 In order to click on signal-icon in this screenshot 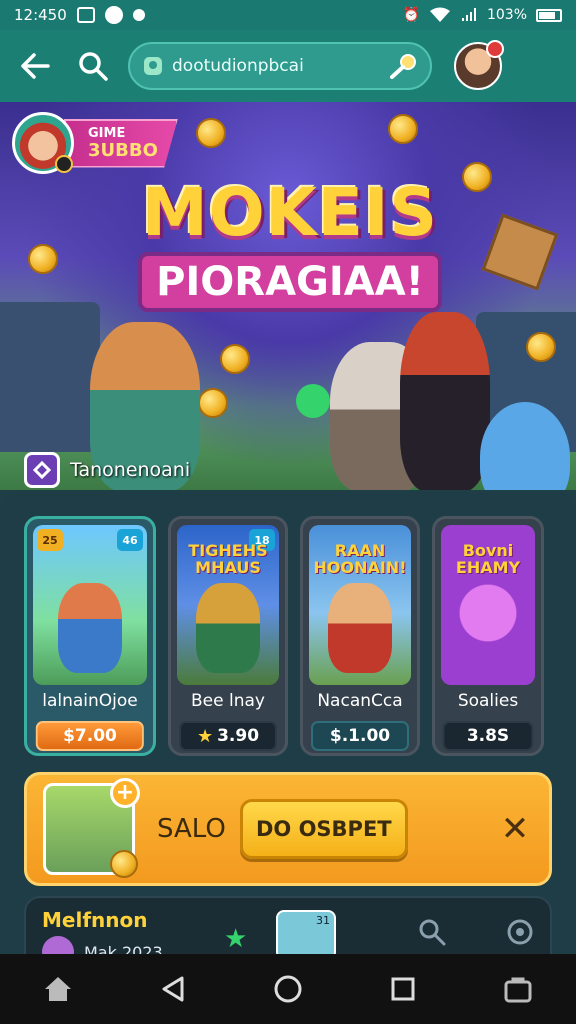, I will do `click(468, 14)`.